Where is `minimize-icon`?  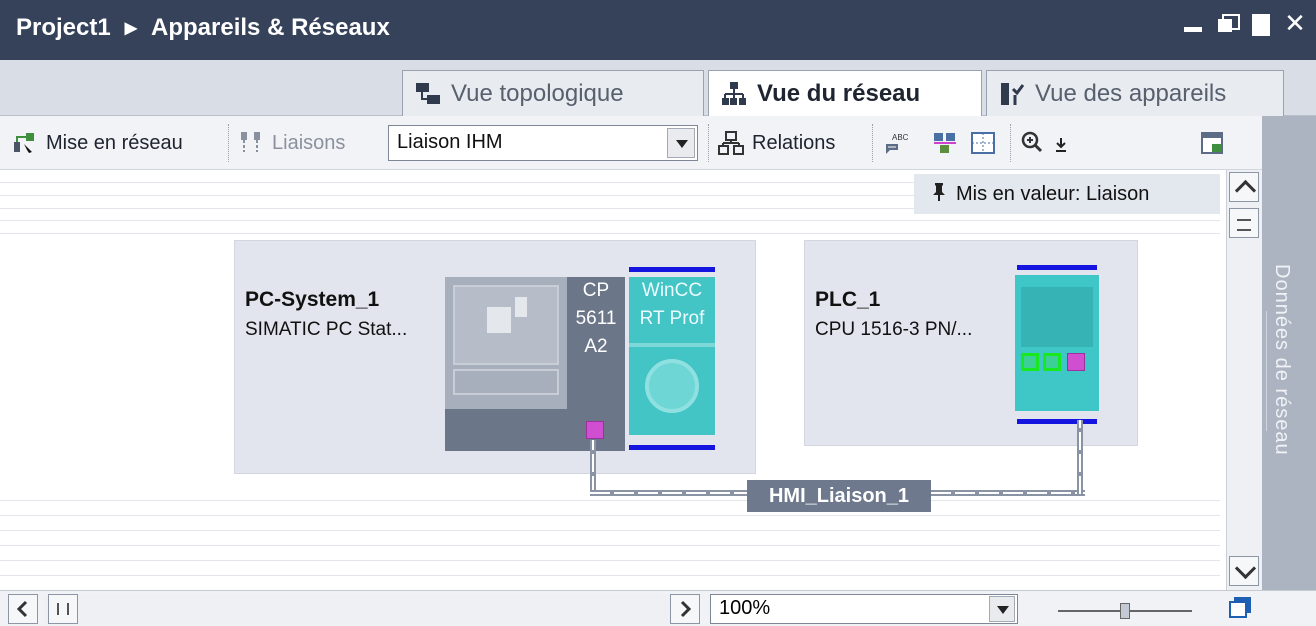 minimize-icon is located at coordinates (1193, 23).